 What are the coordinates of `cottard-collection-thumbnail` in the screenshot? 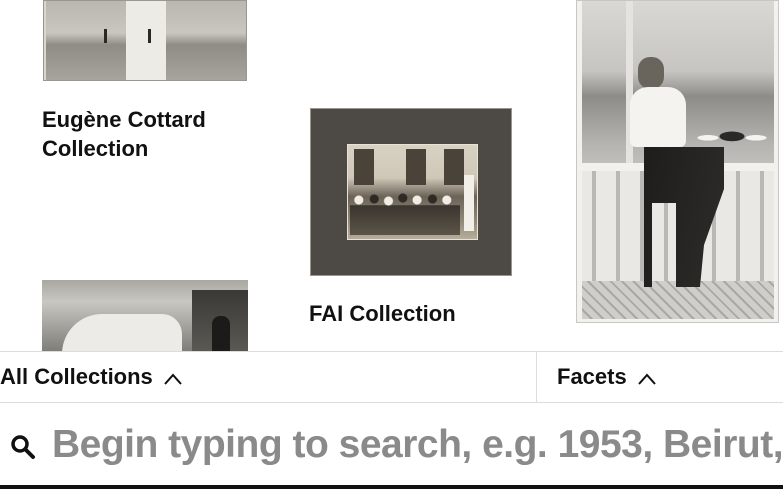 It's located at (145, 40).